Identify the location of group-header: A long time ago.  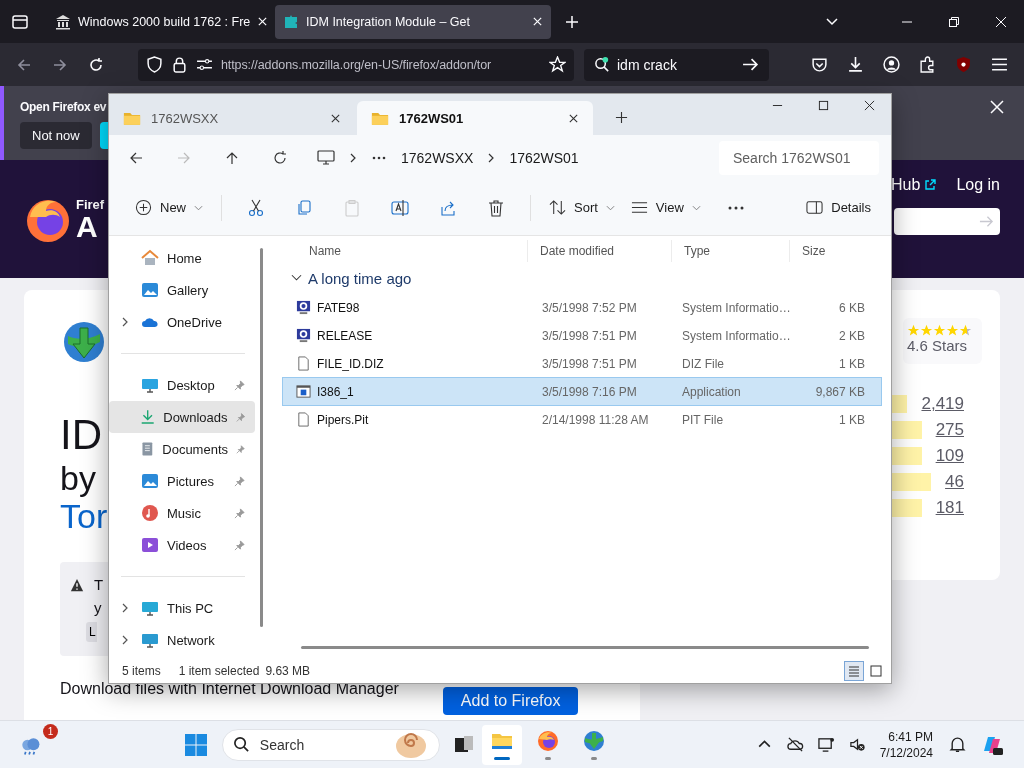
(582, 278).